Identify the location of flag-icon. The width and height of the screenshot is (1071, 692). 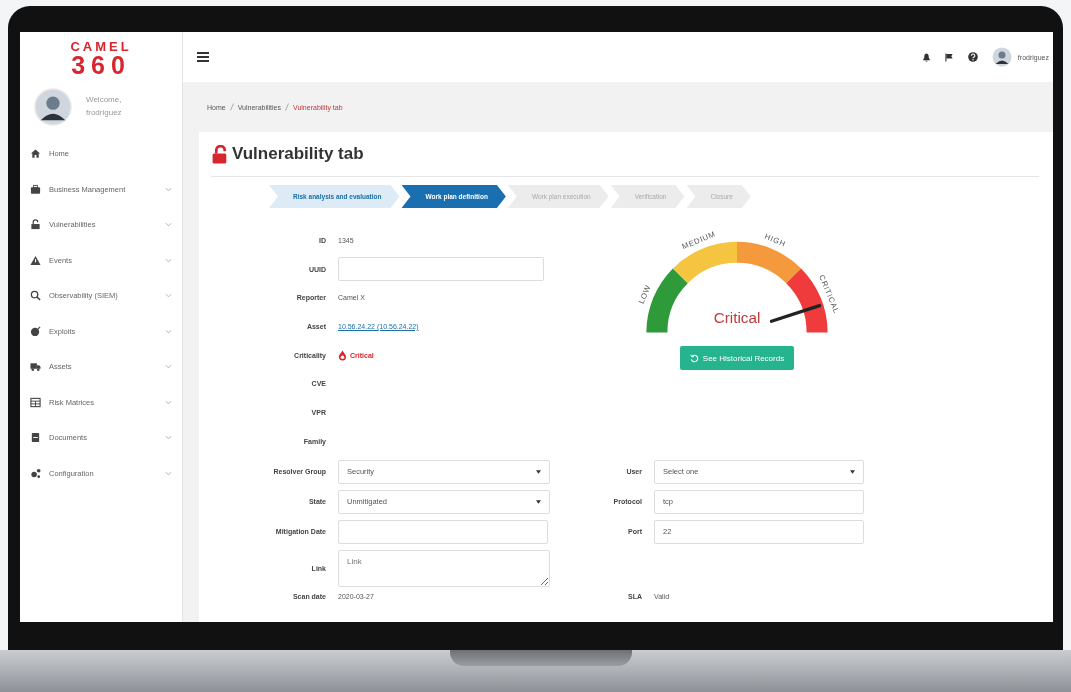
(949, 57).